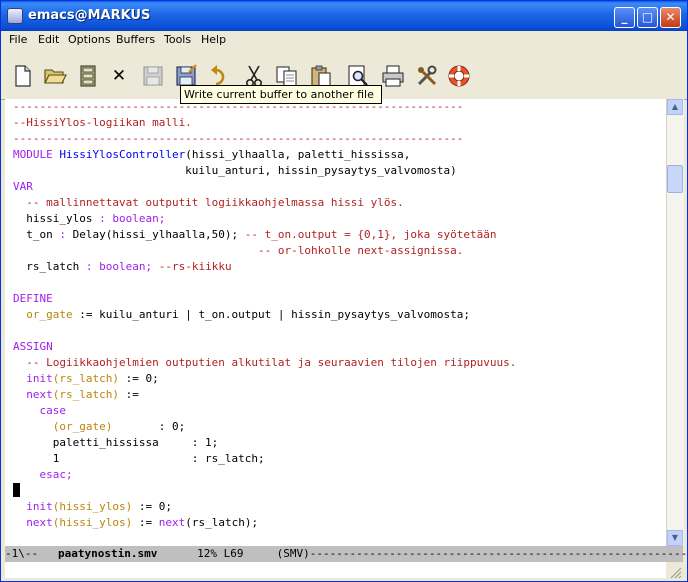 The height and width of the screenshot is (582, 688). Describe the element at coordinates (370, 234) in the screenshot. I see `code-token: -- t_on.output = {0,1}, joka syötetään` at that location.